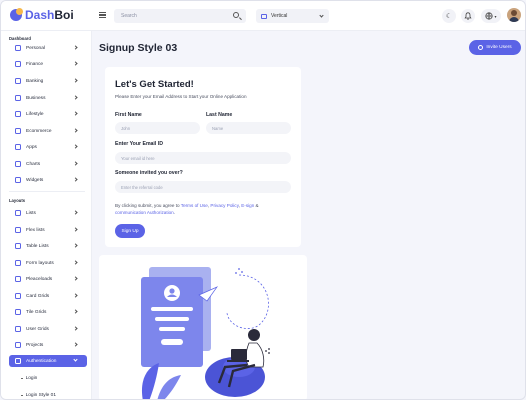 The image size is (526, 400). What do you see at coordinates (48, 64) in the screenshot?
I see `sidebar-item-finance: Finance` at bounding box center [48, 64].